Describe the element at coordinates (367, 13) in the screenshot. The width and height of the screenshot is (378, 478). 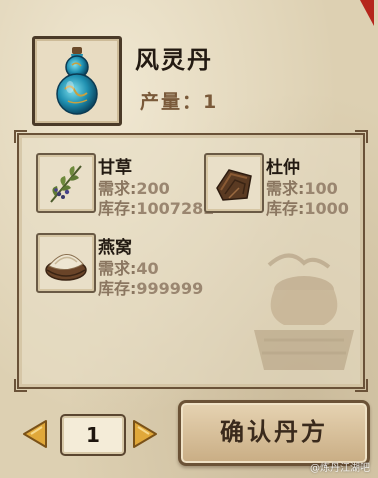
I see `corner-mark` at that location.